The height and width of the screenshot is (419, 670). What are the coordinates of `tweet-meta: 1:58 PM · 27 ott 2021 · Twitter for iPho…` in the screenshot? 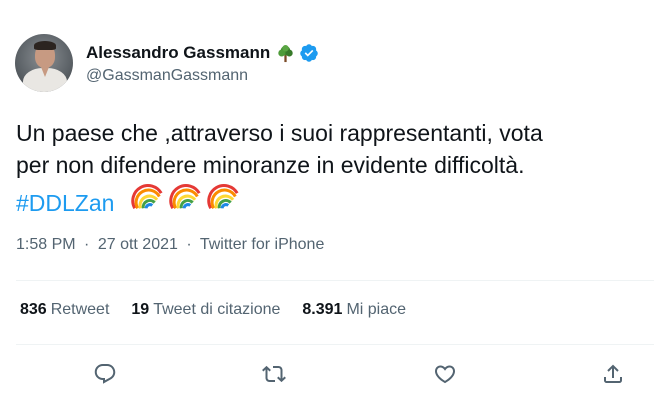 It's located at (170, 245).